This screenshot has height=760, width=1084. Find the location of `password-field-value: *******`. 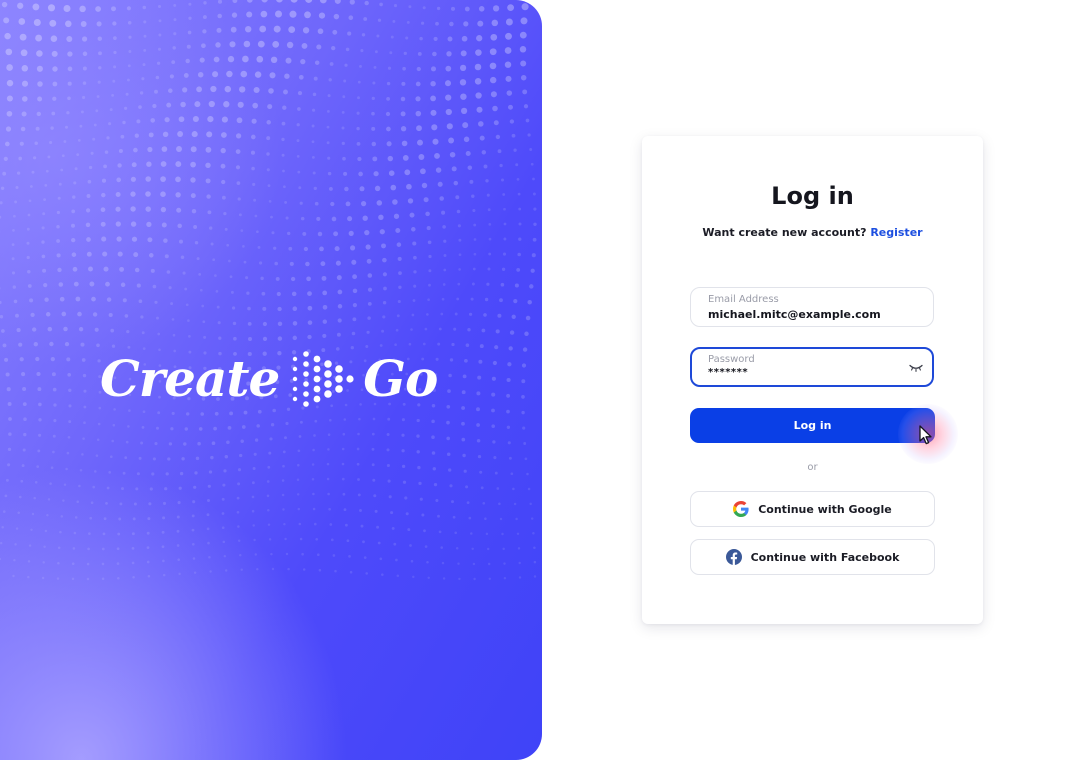

password-field-value: ******* is located at coordinates (728, 372).